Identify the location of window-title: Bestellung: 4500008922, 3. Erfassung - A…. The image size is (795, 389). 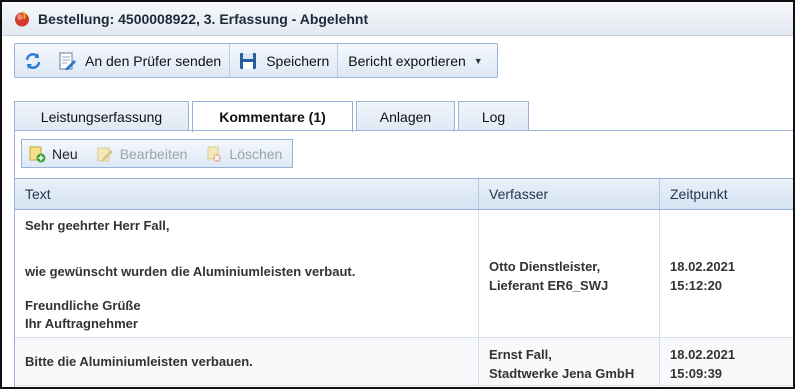
(203, 18).